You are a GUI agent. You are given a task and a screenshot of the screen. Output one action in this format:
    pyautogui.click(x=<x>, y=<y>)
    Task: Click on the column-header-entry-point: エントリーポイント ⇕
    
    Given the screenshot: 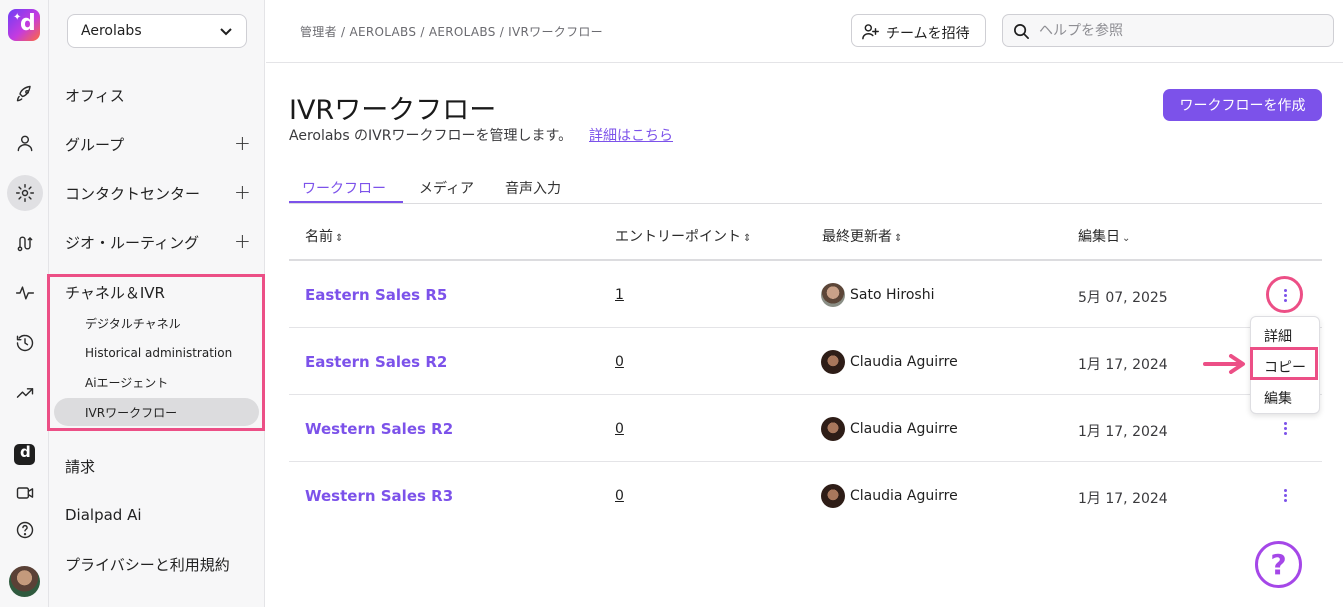 What is the action you would take?
    pyautogui.click(x=683, y=236)
    